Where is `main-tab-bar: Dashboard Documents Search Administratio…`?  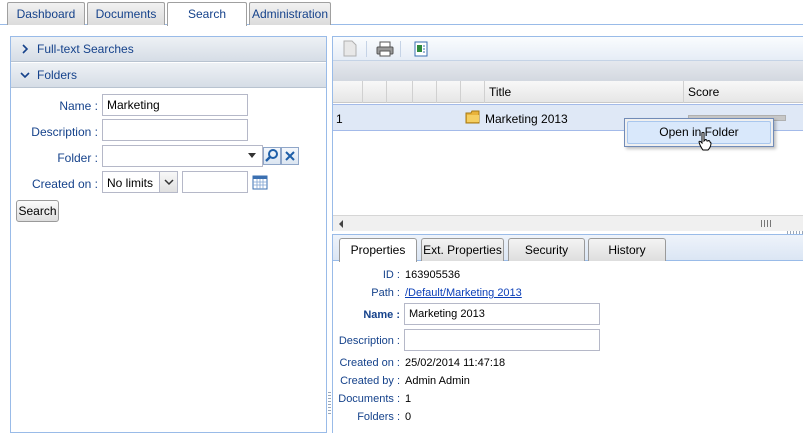
main-tab-bar: Dashboard Documents Search Administratio… is located at coordinates (401, 13).